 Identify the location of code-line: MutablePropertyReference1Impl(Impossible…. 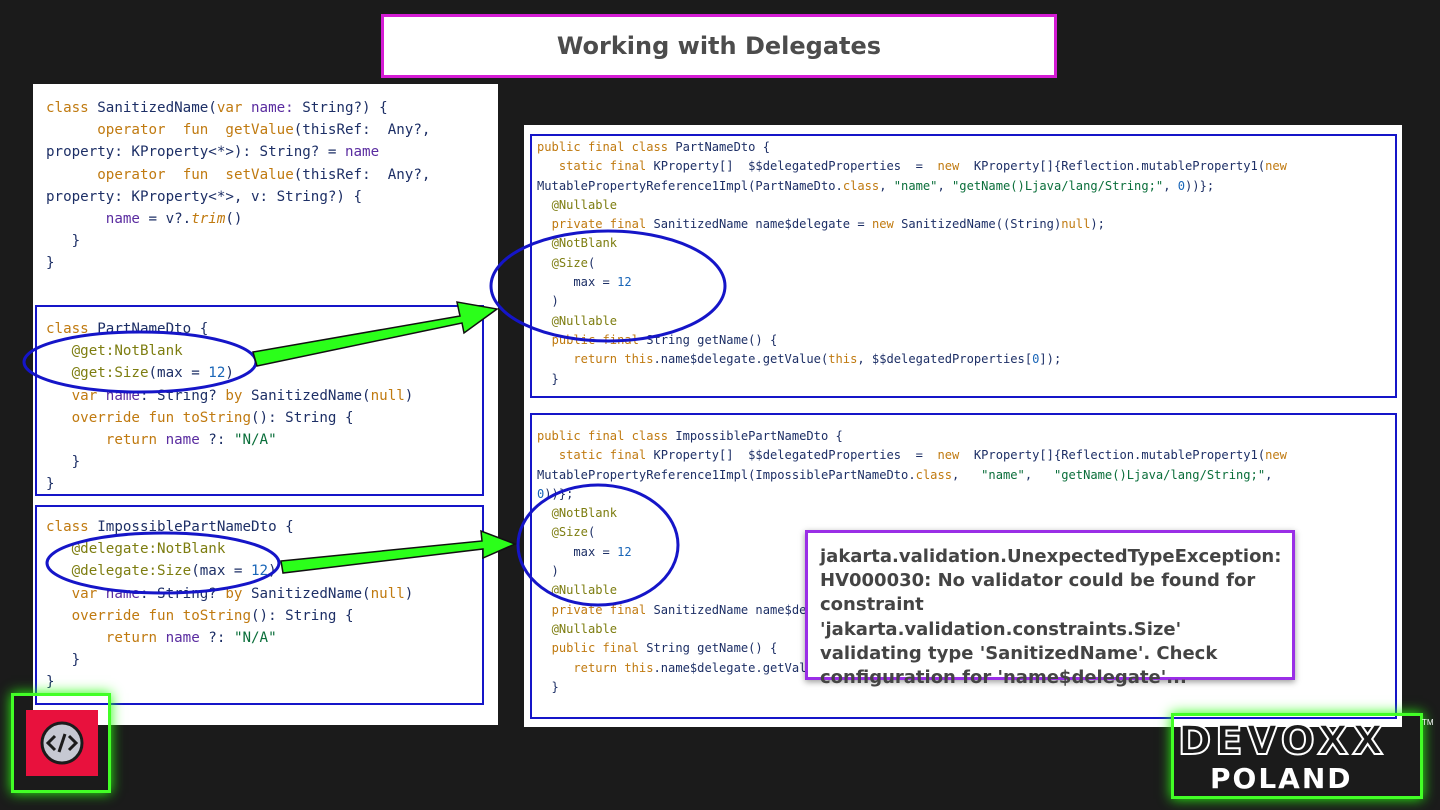
(912, 475).